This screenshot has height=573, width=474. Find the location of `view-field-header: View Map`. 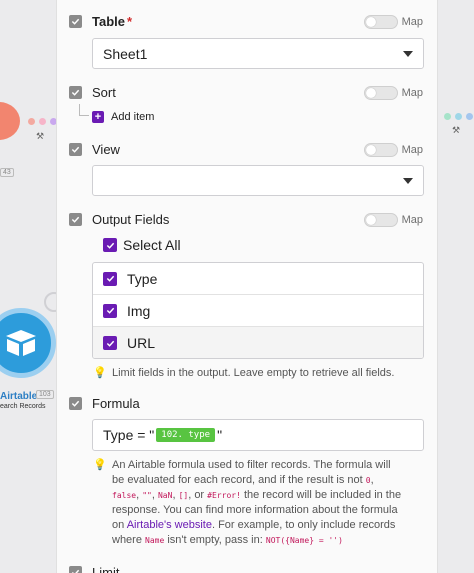

view-field-header: View Map is located at coordinates (247, 149).